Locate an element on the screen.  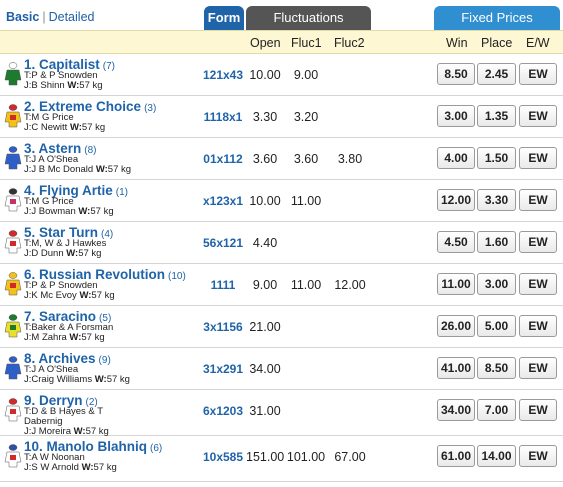
fluc1-price: 3.60 is located at coordinates (306, 159).